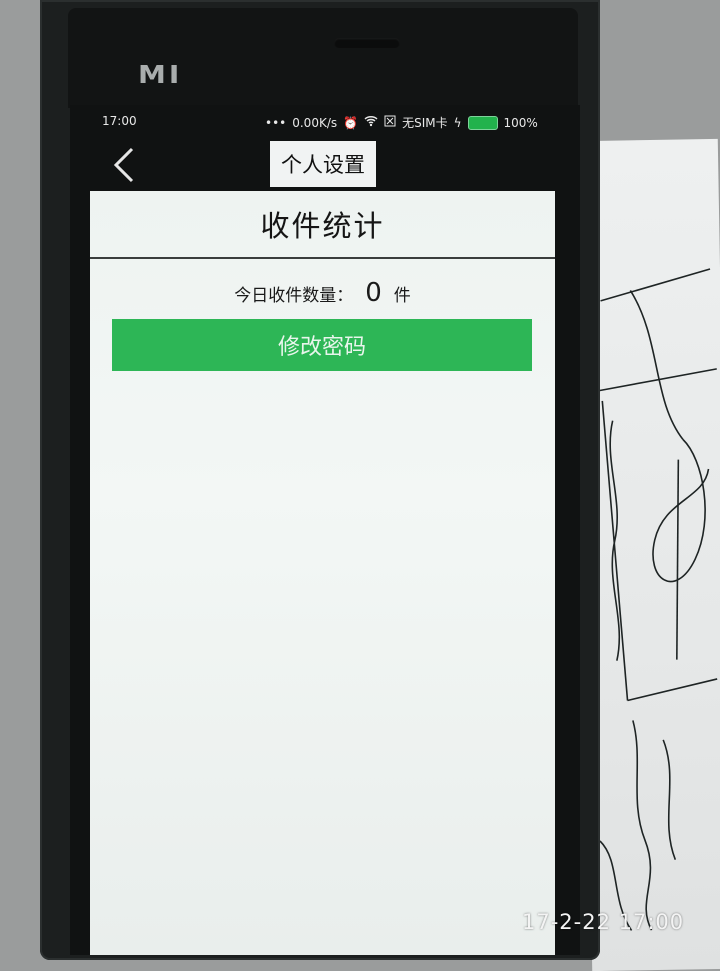  What do you see at coordinates (482, 122) in the screenshot?
I see `battery-icon` at bounding box center [482, 122].